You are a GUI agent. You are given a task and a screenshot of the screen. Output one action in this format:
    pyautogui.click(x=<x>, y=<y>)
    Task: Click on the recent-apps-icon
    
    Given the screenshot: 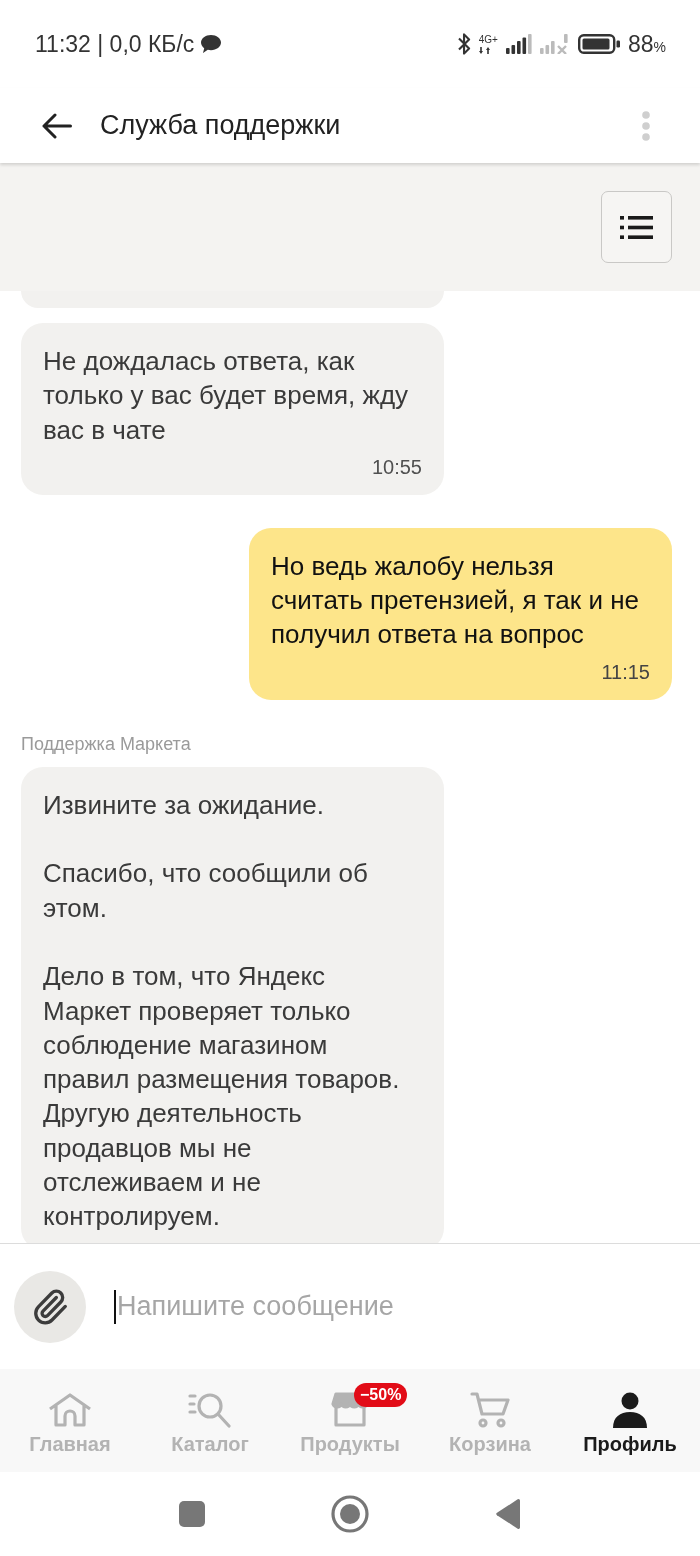 What is the action you would take?
    pyautogui.click(x=192, y=1514)
    